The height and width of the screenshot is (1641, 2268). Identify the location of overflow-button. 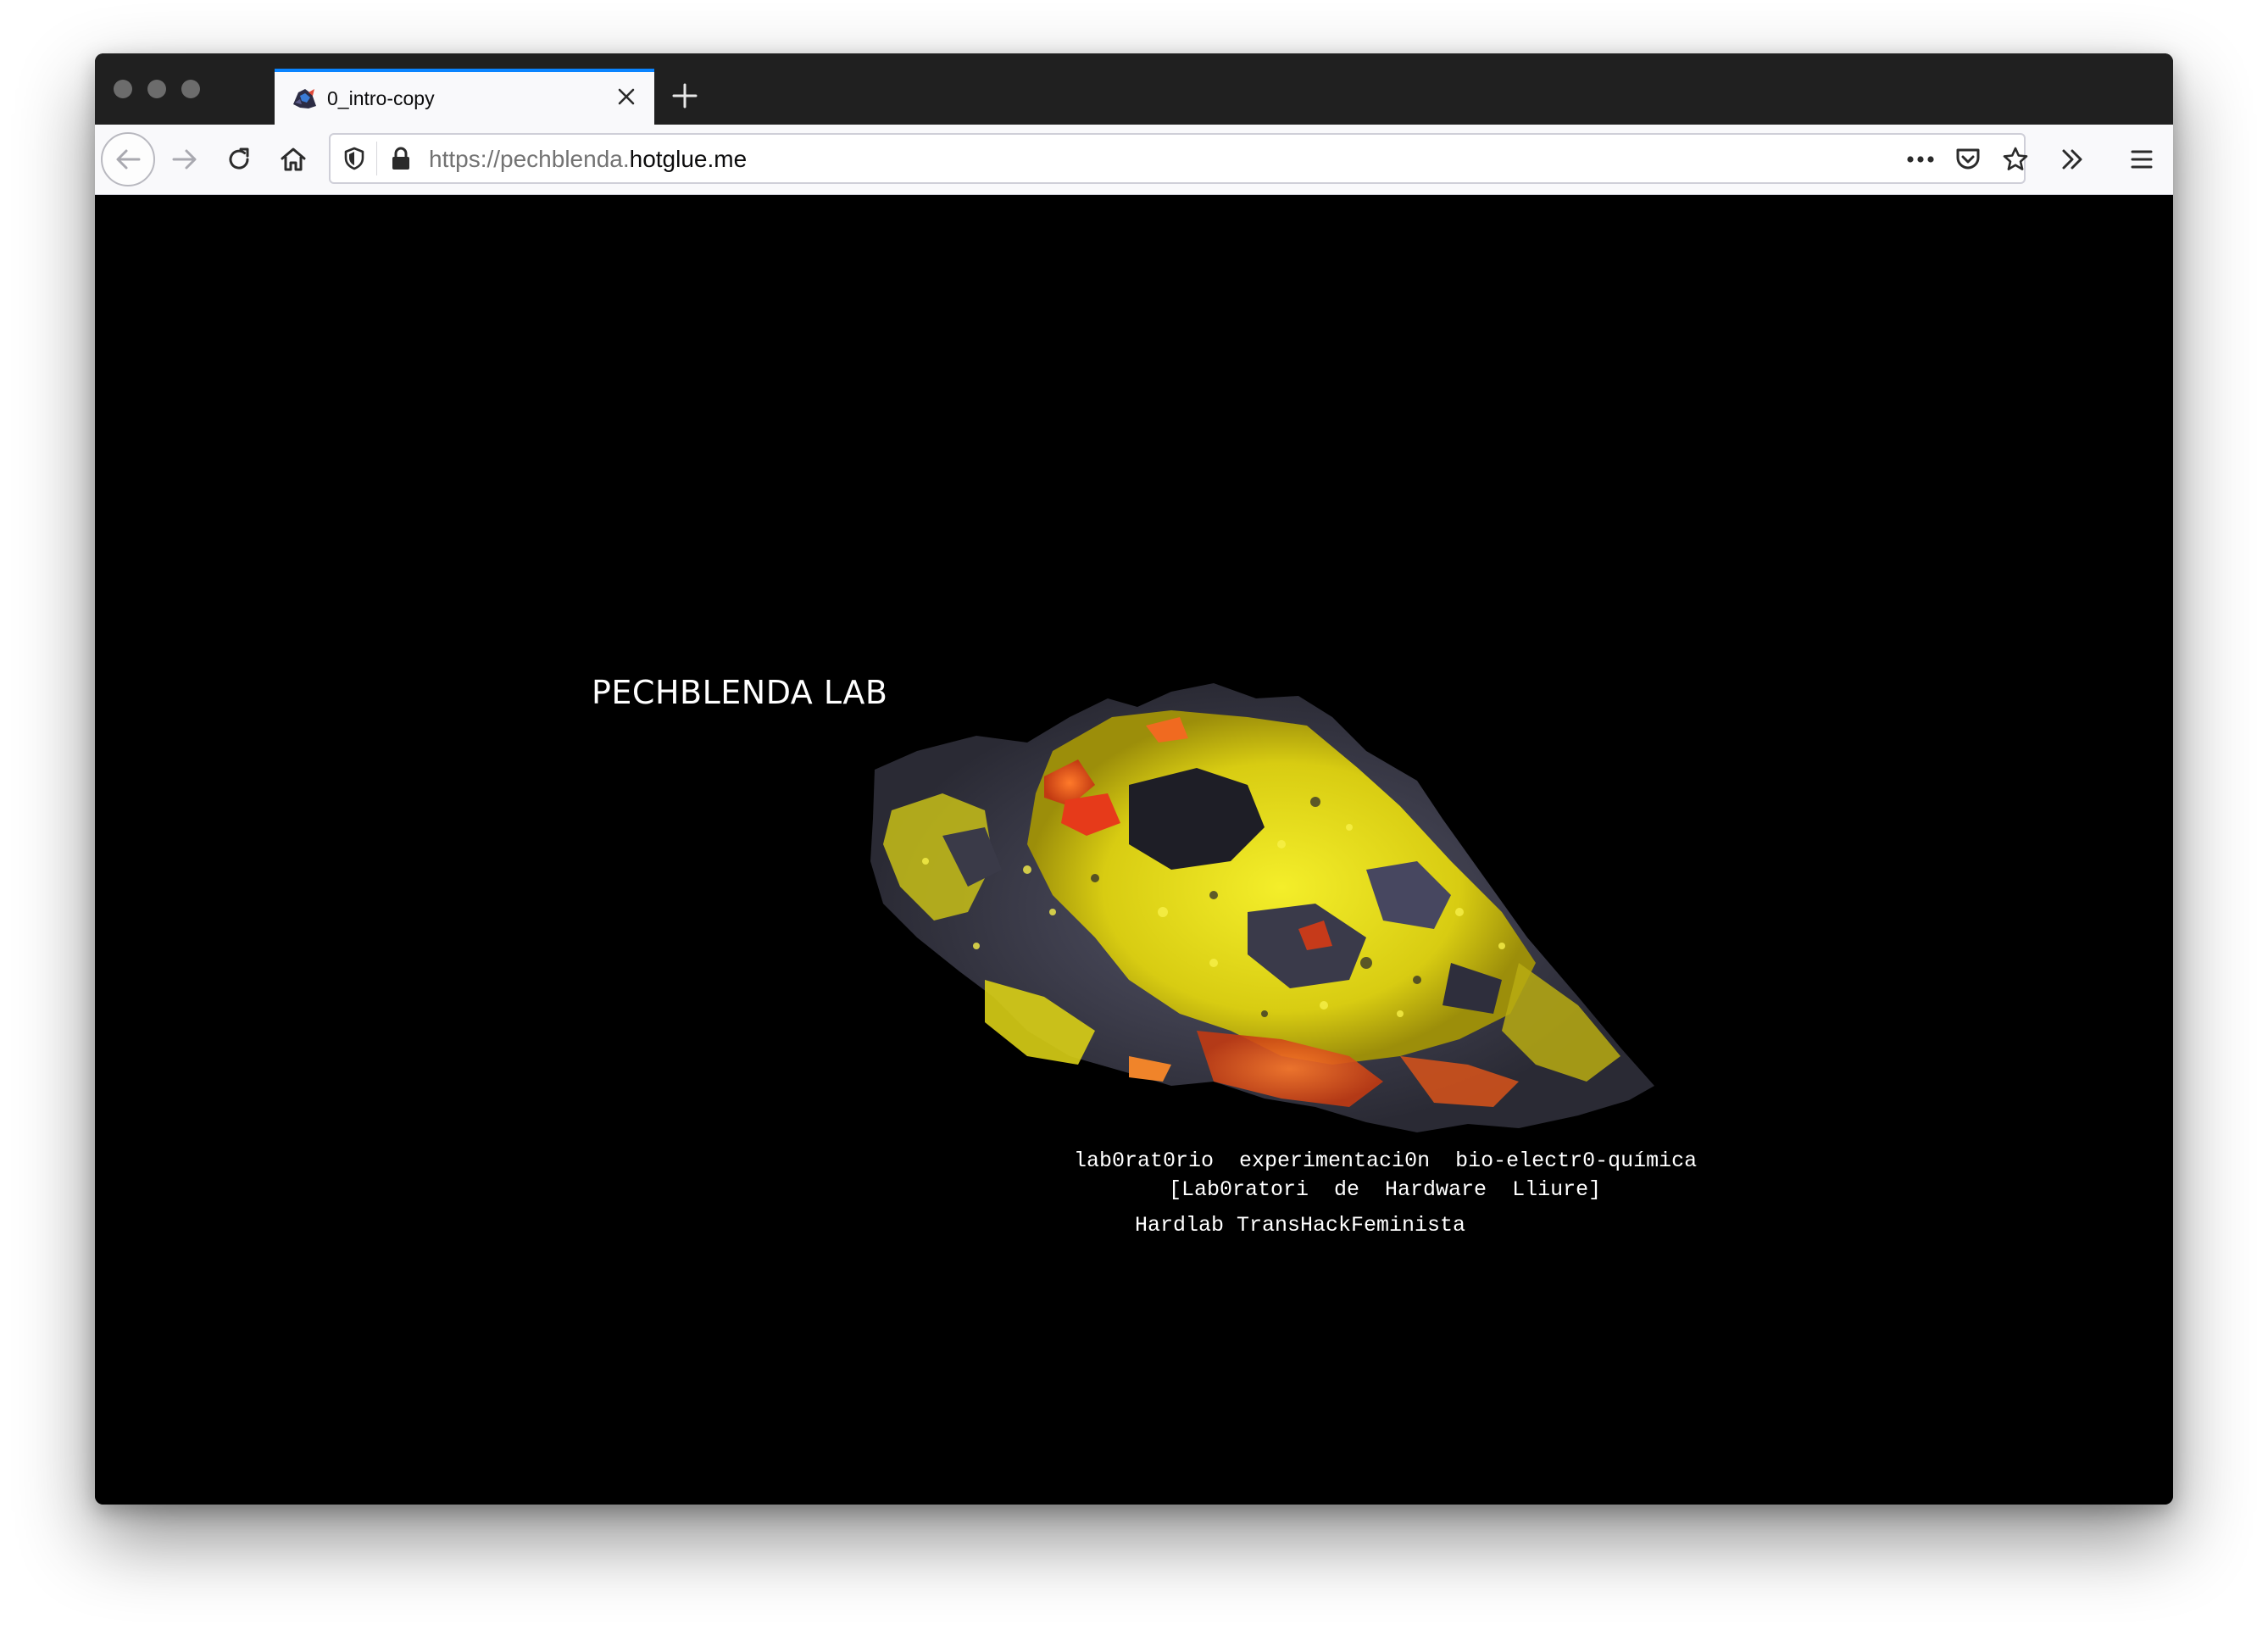
(2072, 159).